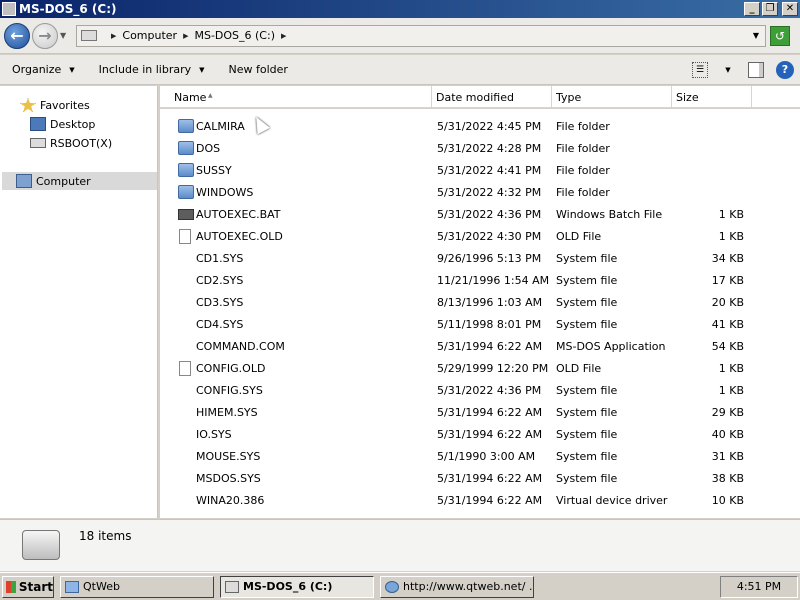 The image size is (800, 600). What do you see at coordinates (493, 280) in the screenshot?
I see `file-date-modified: 11/21/1996 1:54 AM` at bounding box center [493, 280].